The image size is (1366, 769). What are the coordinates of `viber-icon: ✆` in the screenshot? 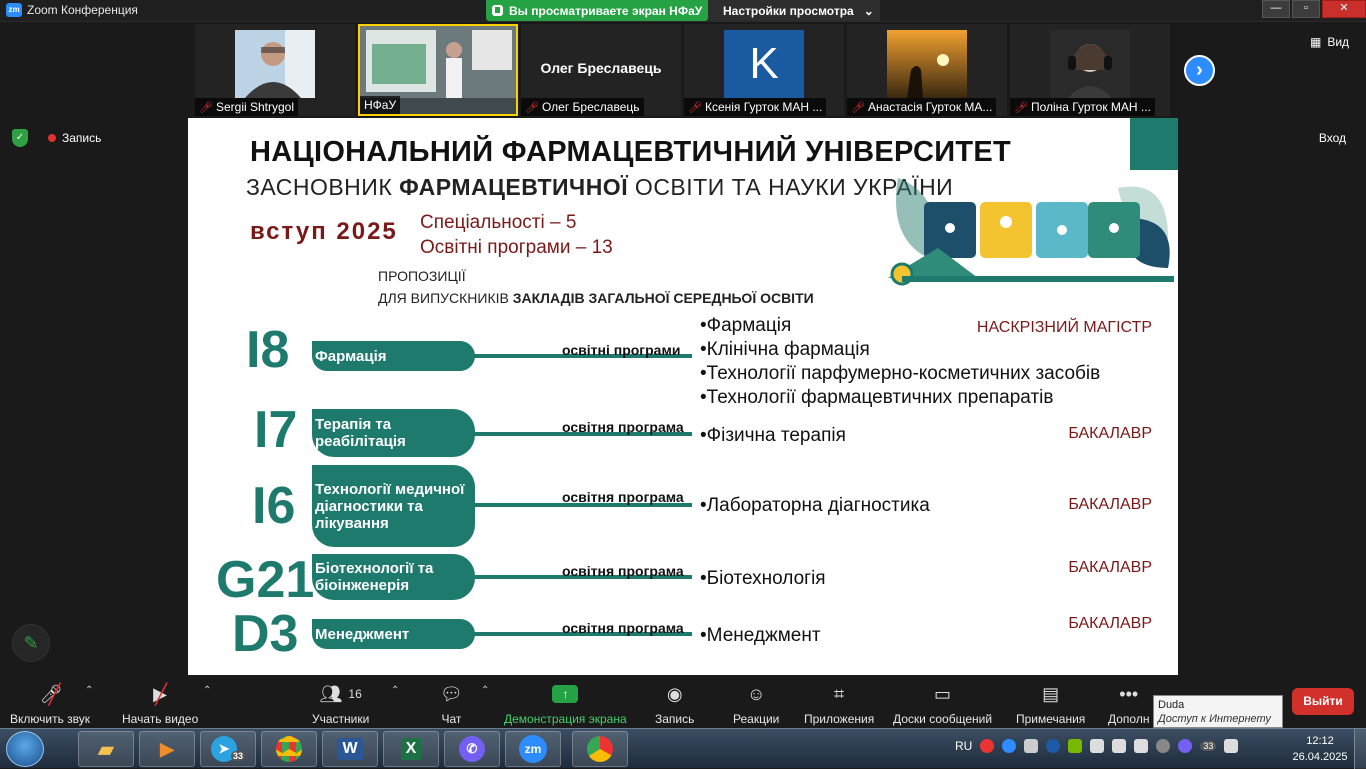 It's located at (472, 749).